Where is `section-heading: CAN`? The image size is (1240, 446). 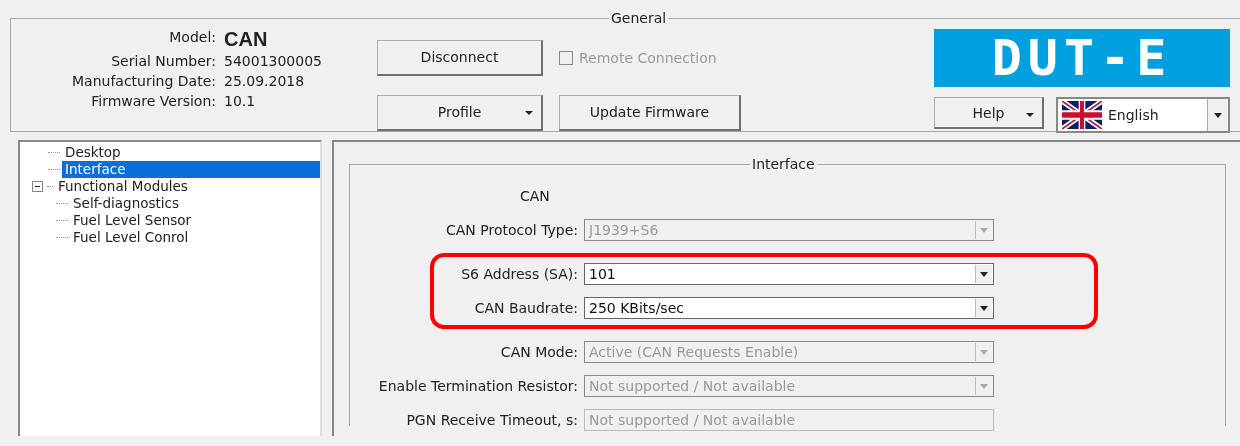
section-heading: CAN is located at coordinates (535, 196).